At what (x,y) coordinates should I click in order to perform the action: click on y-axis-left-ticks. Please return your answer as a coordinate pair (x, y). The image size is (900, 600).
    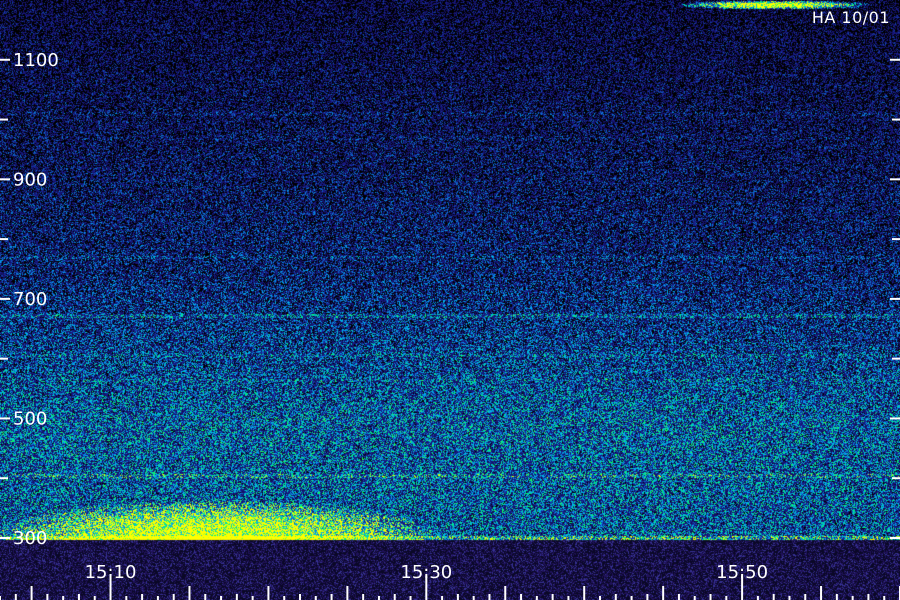
    Looking at the image, I should click on (5, 298).